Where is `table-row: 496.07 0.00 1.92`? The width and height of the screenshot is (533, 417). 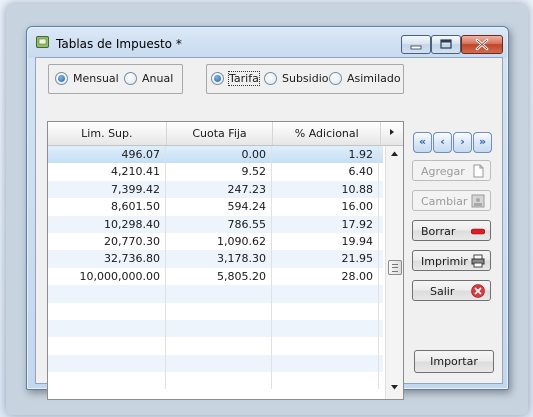
table-row: 496.07 0.00 1.92 is located at coordinates (215, 155).